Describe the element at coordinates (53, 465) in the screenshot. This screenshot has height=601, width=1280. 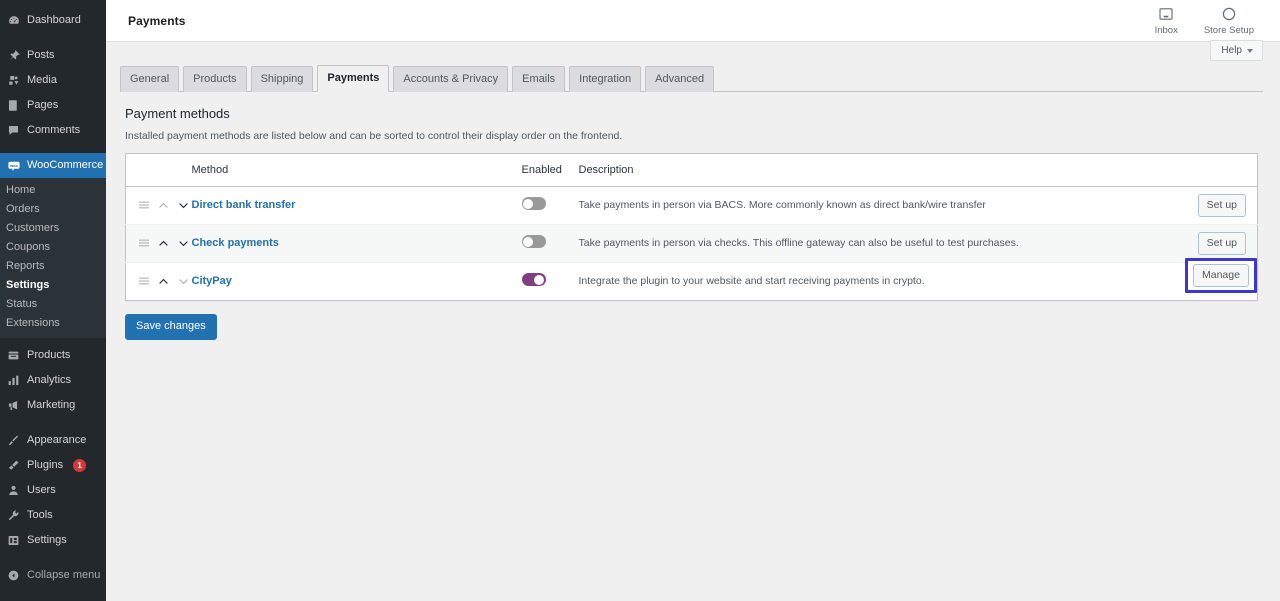
I see `sidebar-item-plugins: Plugins 1` at that location.